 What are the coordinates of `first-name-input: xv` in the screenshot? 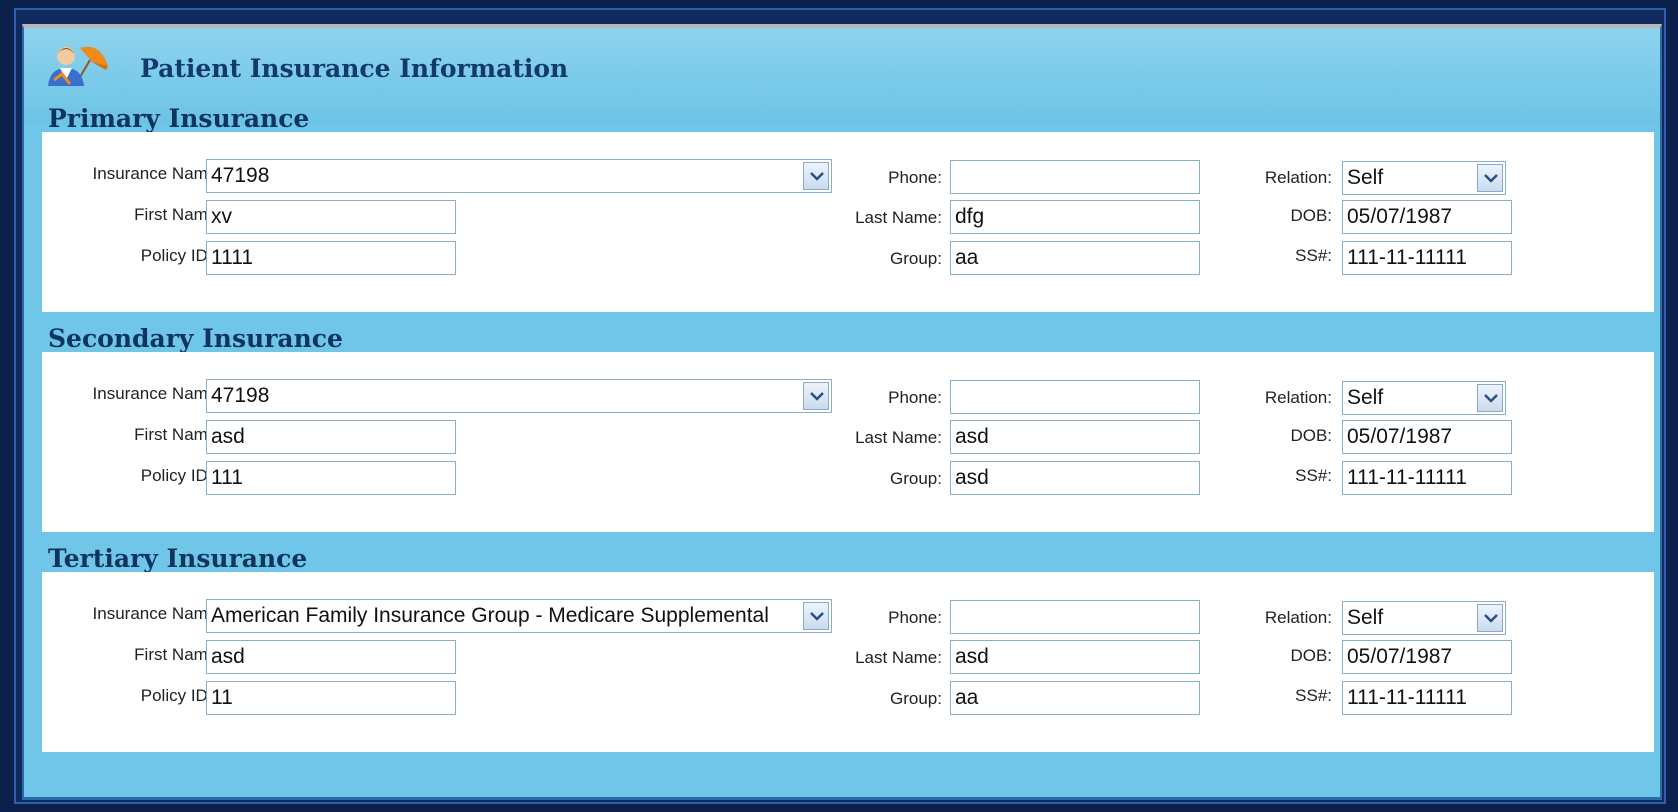 It's located at (331, 217).